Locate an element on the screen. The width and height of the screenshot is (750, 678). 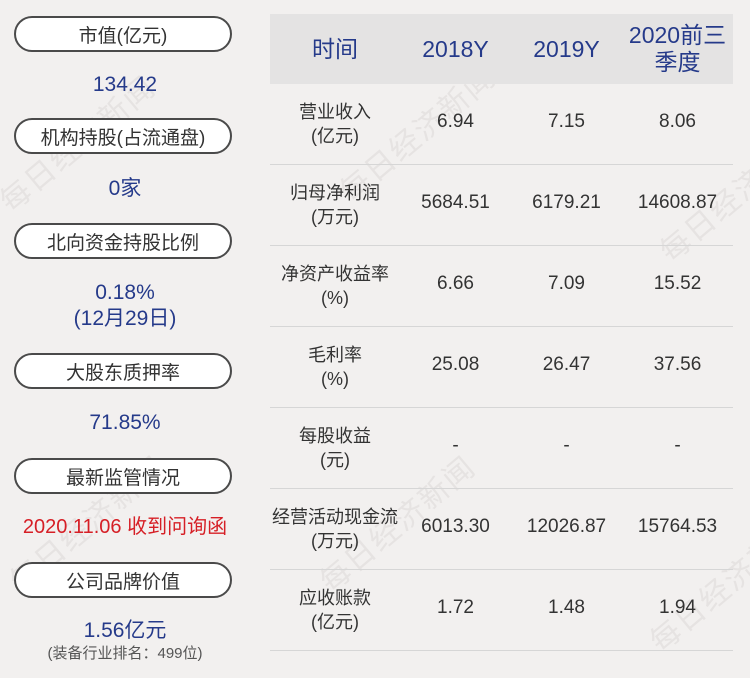
table-cell: 15.52 is located at coordinates (677, 283).